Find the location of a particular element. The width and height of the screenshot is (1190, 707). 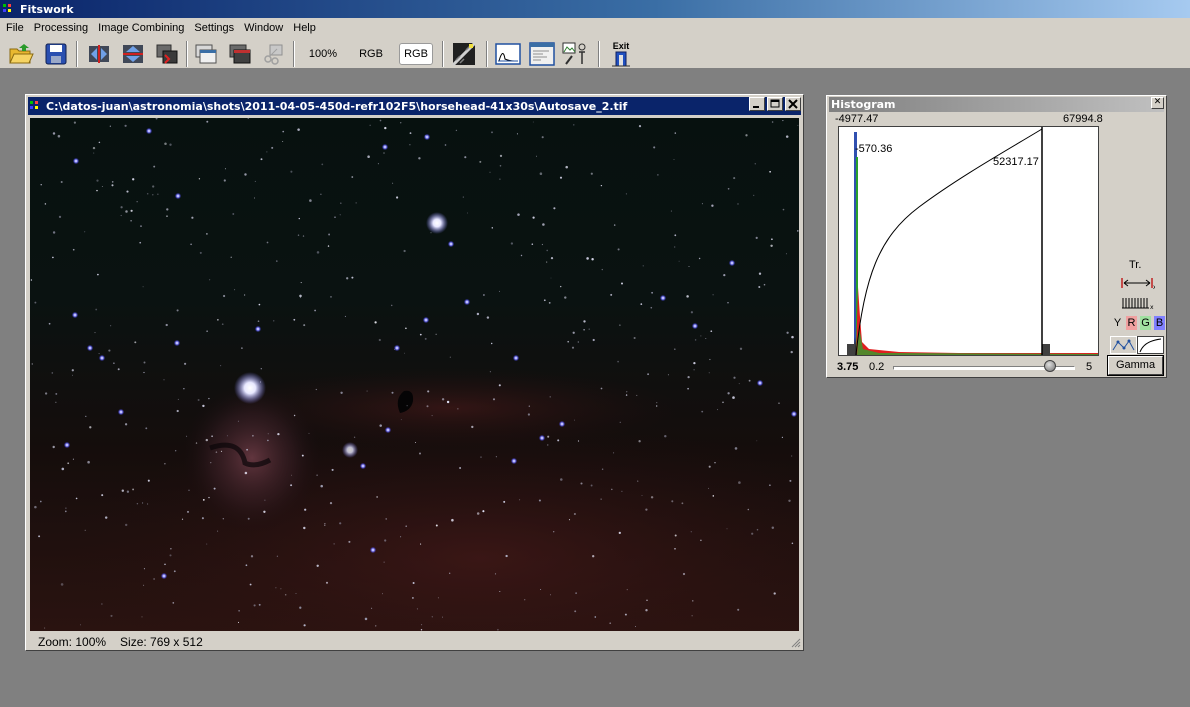

grid-pattern-button is located at coordinates (464, 54).